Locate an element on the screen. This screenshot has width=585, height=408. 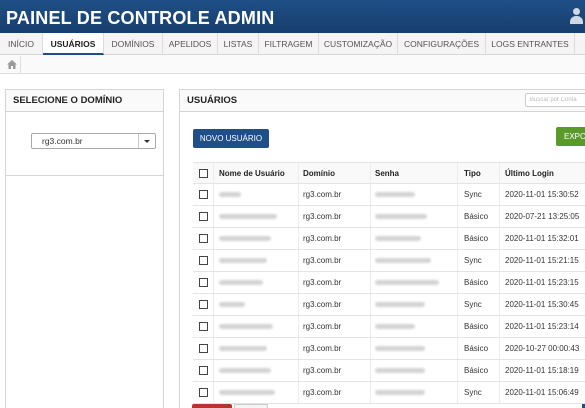
last-login-cell: 2020-11-01 15:18:19 is located at coordinates (542, 370).